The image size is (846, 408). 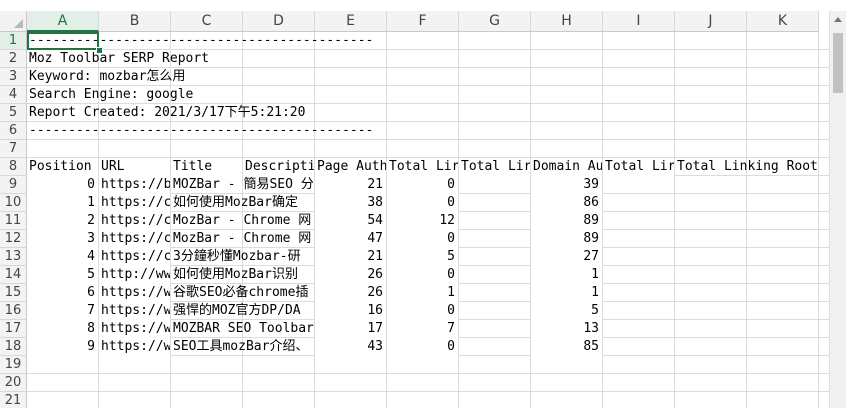 What do you see at coordinates (167, 113) in the screenshot?
I see `cell-a5: Report Created: 2021/3/17下午5:21:20` at bounding box center [167, 113].